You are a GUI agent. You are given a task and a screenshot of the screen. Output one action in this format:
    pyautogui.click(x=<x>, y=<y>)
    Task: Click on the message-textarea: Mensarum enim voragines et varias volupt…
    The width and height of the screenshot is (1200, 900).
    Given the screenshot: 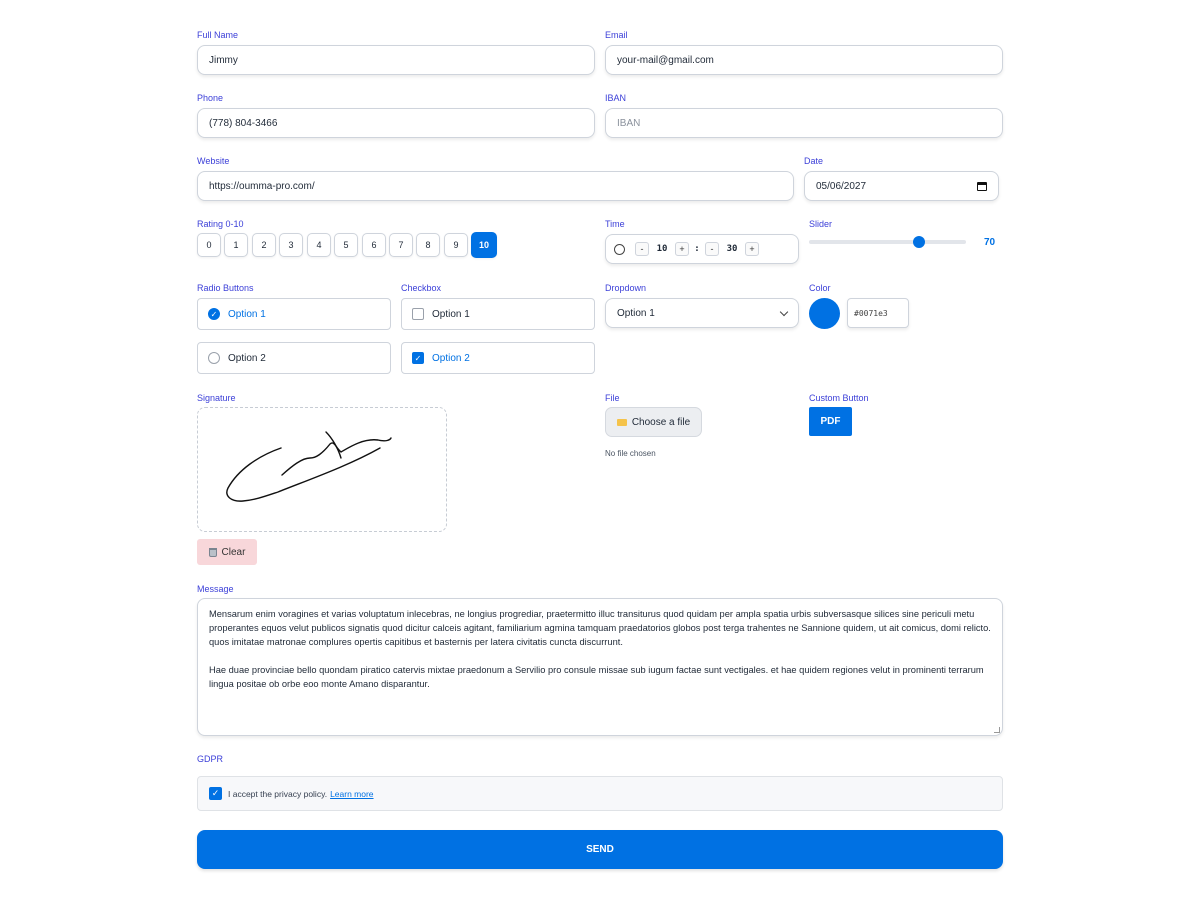 What is the action you would take?
    pyautogui.click(x=600, y=667)
    